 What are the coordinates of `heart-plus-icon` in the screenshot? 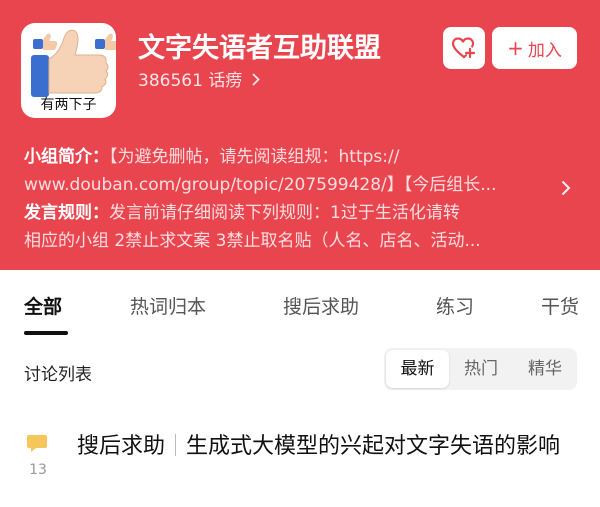 It's located at (464, 48).